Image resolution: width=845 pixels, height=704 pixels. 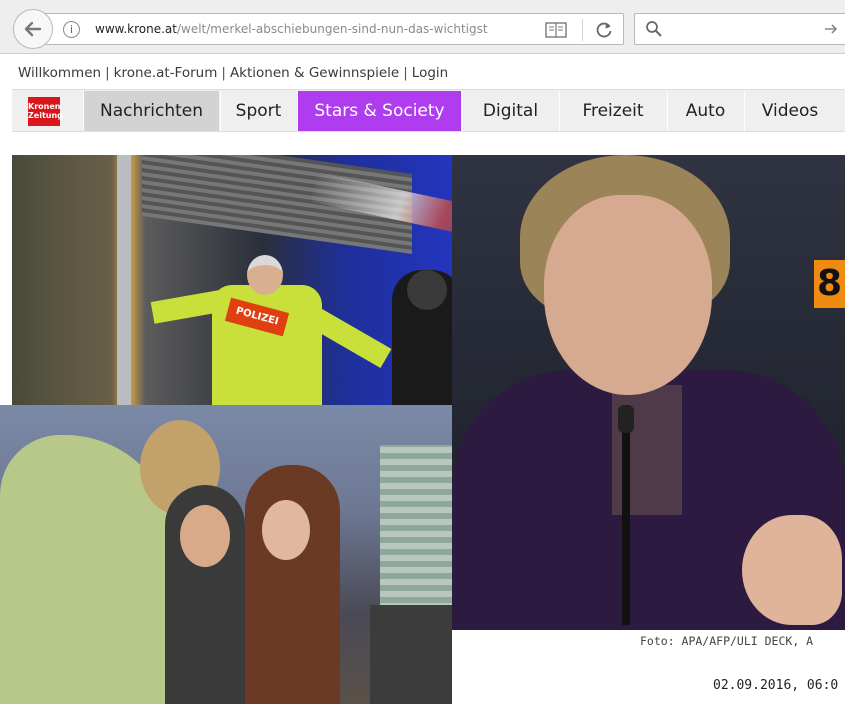 I want to click on officer-head, so click(x=265, y=275).